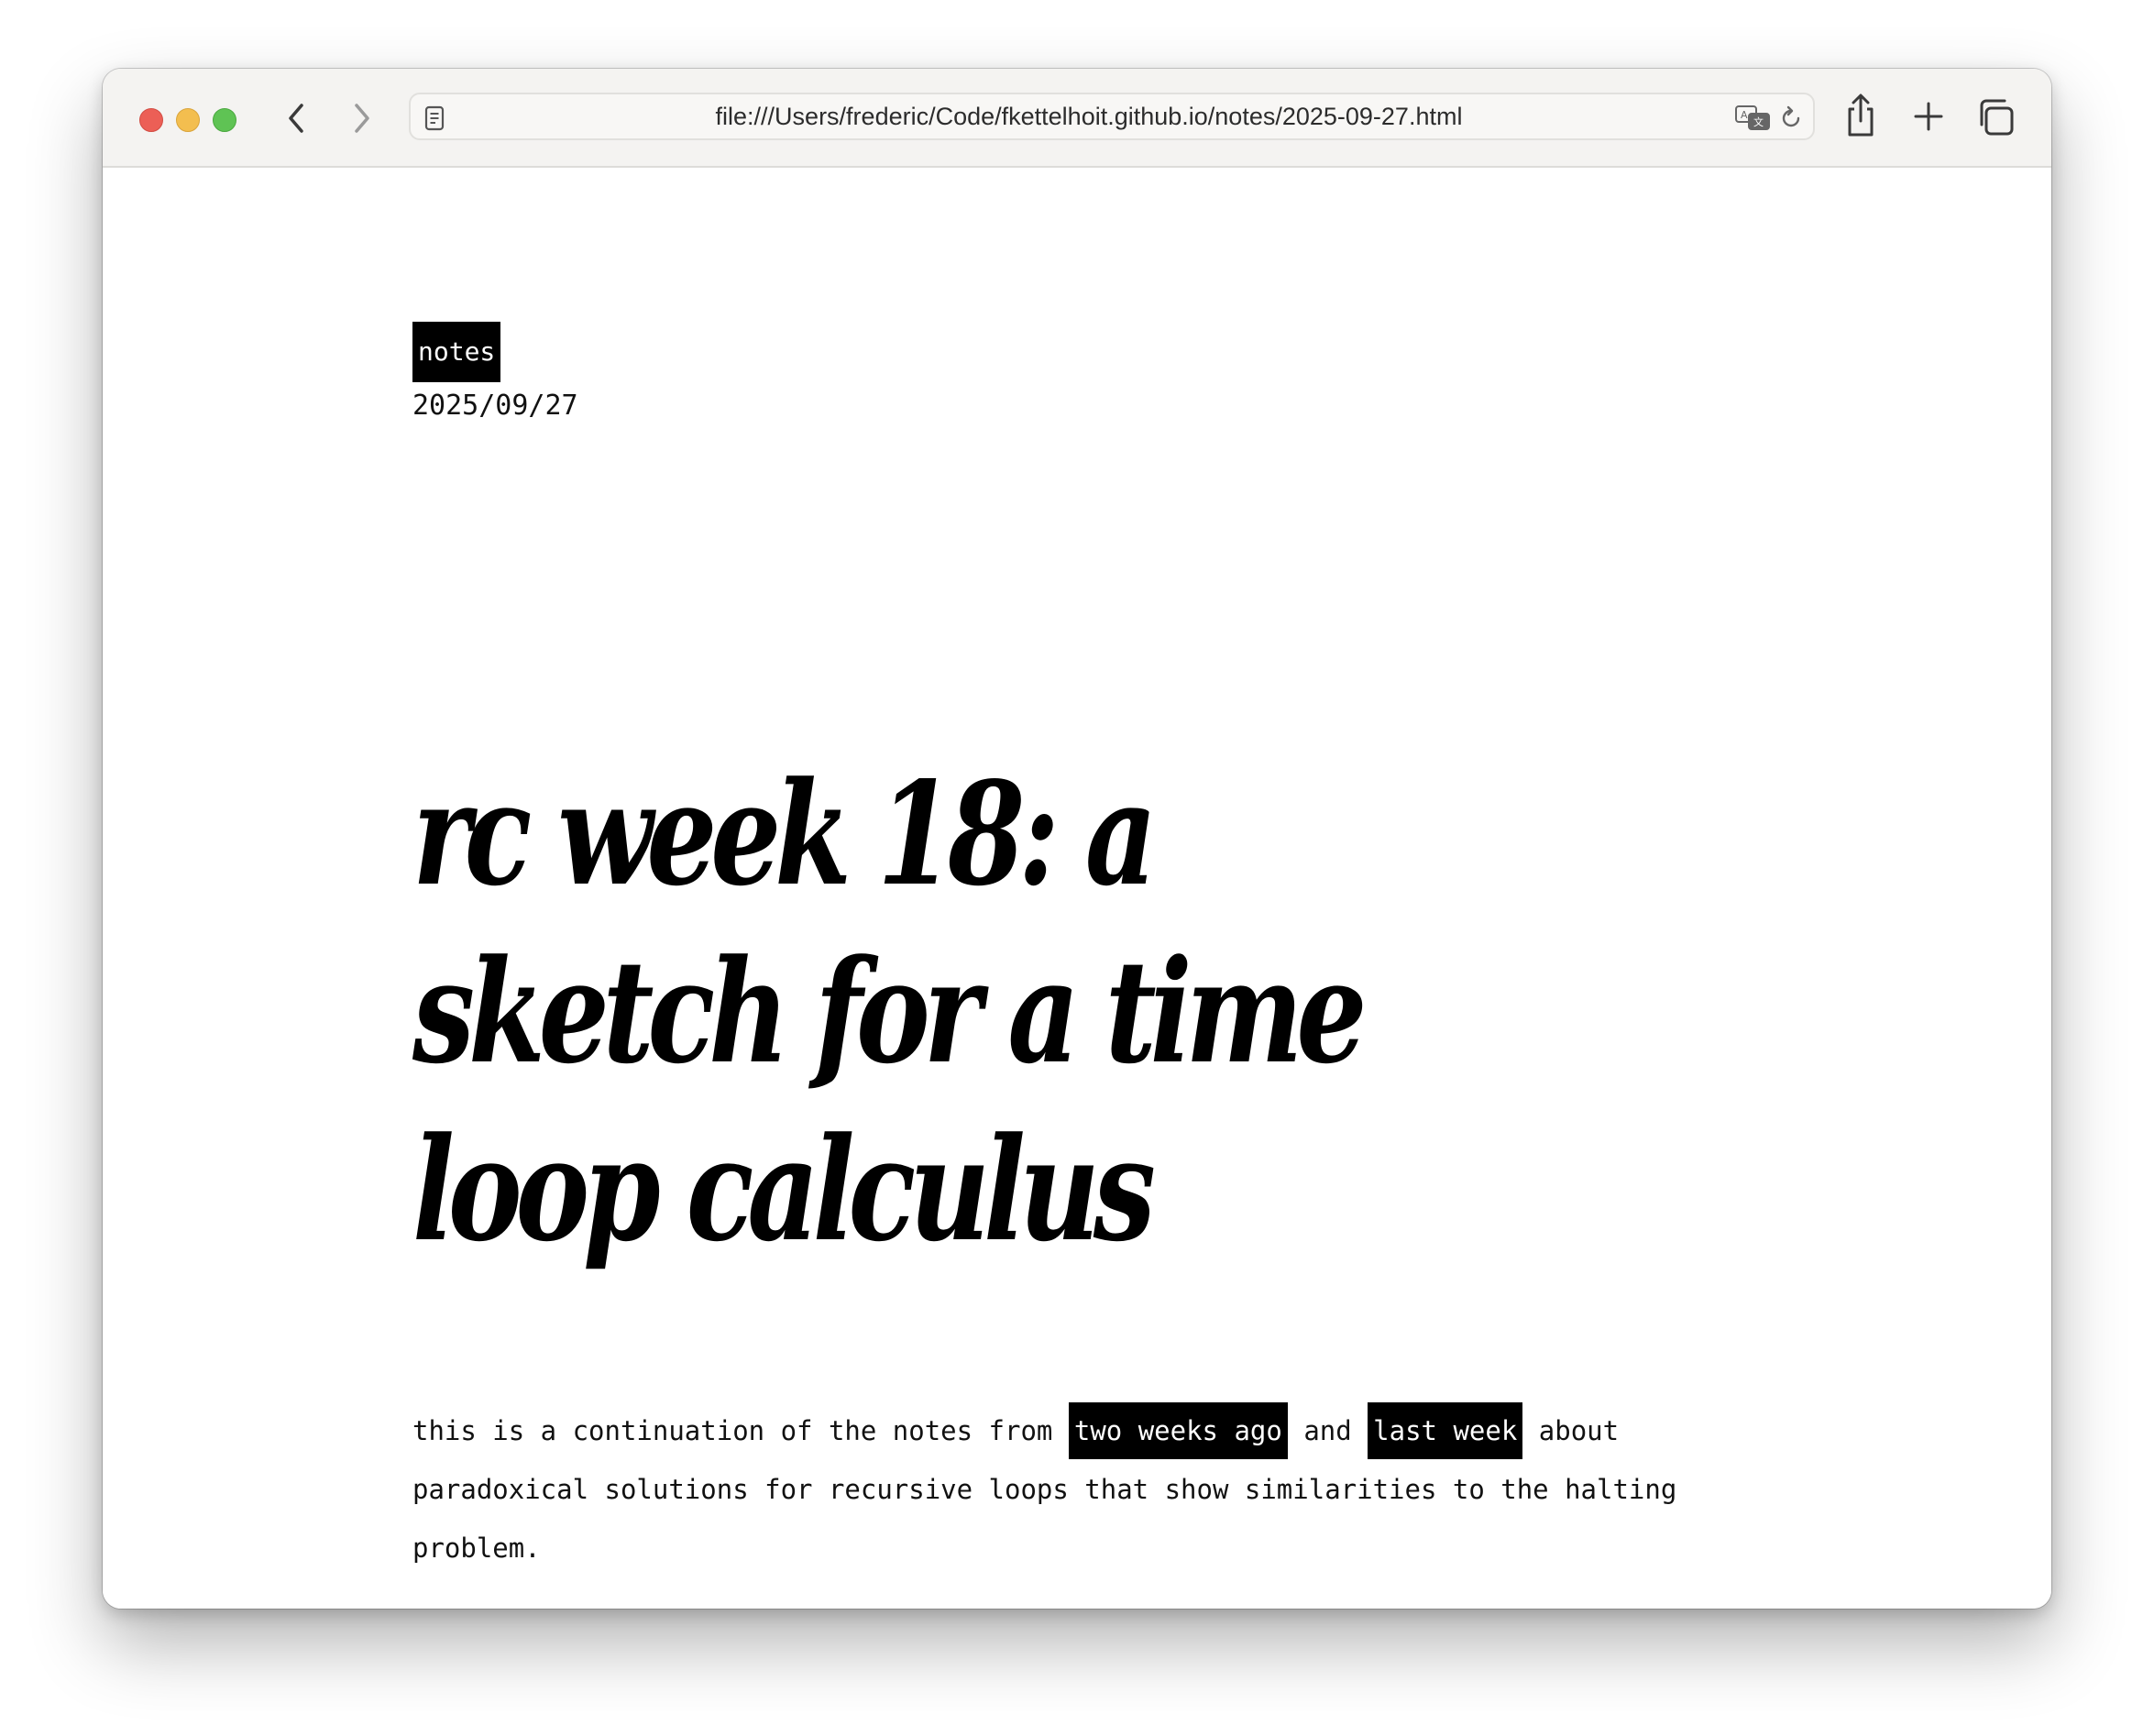  Describe the element at coordinates (1178, 1430) in the screenshot. I see `link-two-weeks-ago: two weeks ago` at that location.